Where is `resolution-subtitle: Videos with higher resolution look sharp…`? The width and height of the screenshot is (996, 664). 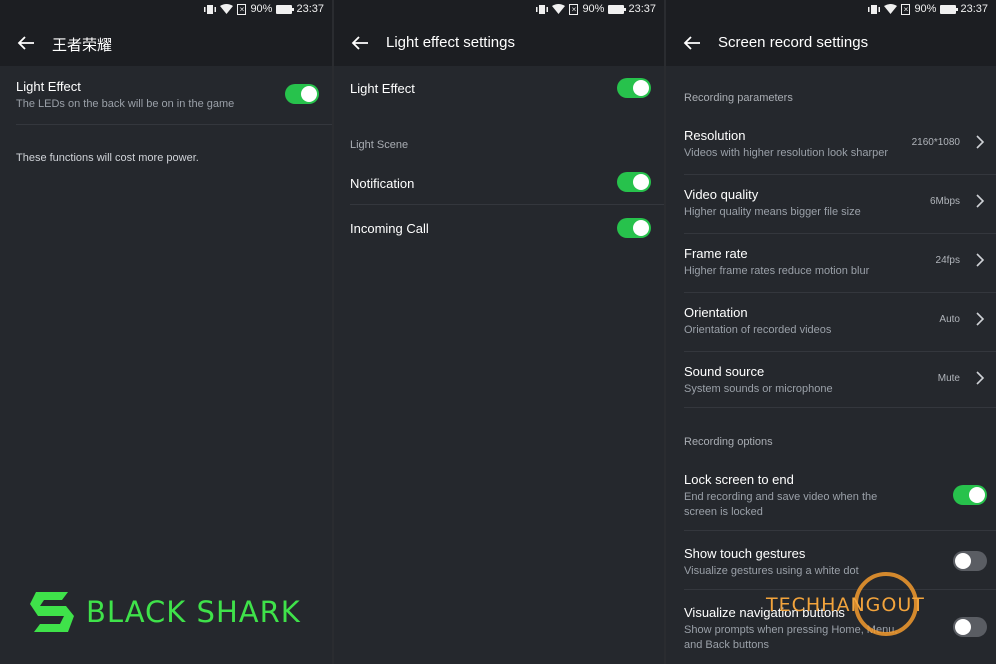 resolution-subtitle: Videos with higher resolution look sharp… is located at coordinates (786, 153).